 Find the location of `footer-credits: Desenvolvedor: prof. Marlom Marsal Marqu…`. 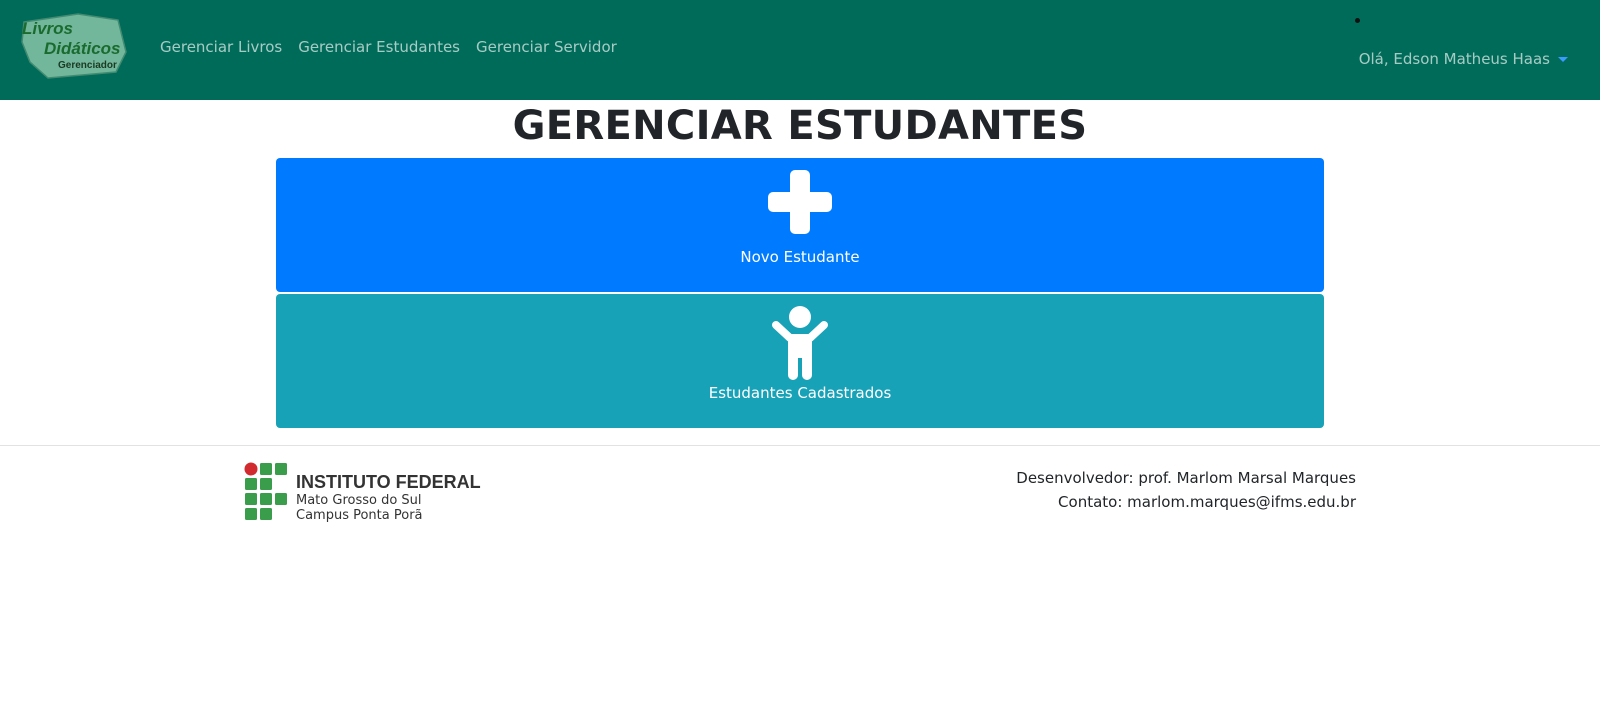

footer-credits: Desenvolvedor: prof. Marlom Marsal Marqu… is located at coordinates (1186, 490).